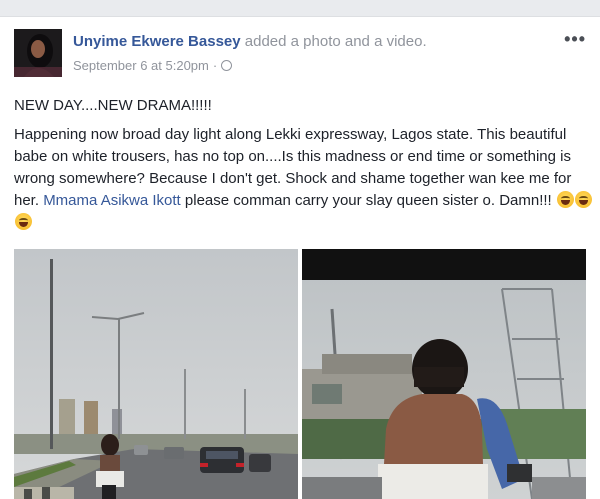 The image size is (600, 499). I want to click on avatar, so click(38, 53).